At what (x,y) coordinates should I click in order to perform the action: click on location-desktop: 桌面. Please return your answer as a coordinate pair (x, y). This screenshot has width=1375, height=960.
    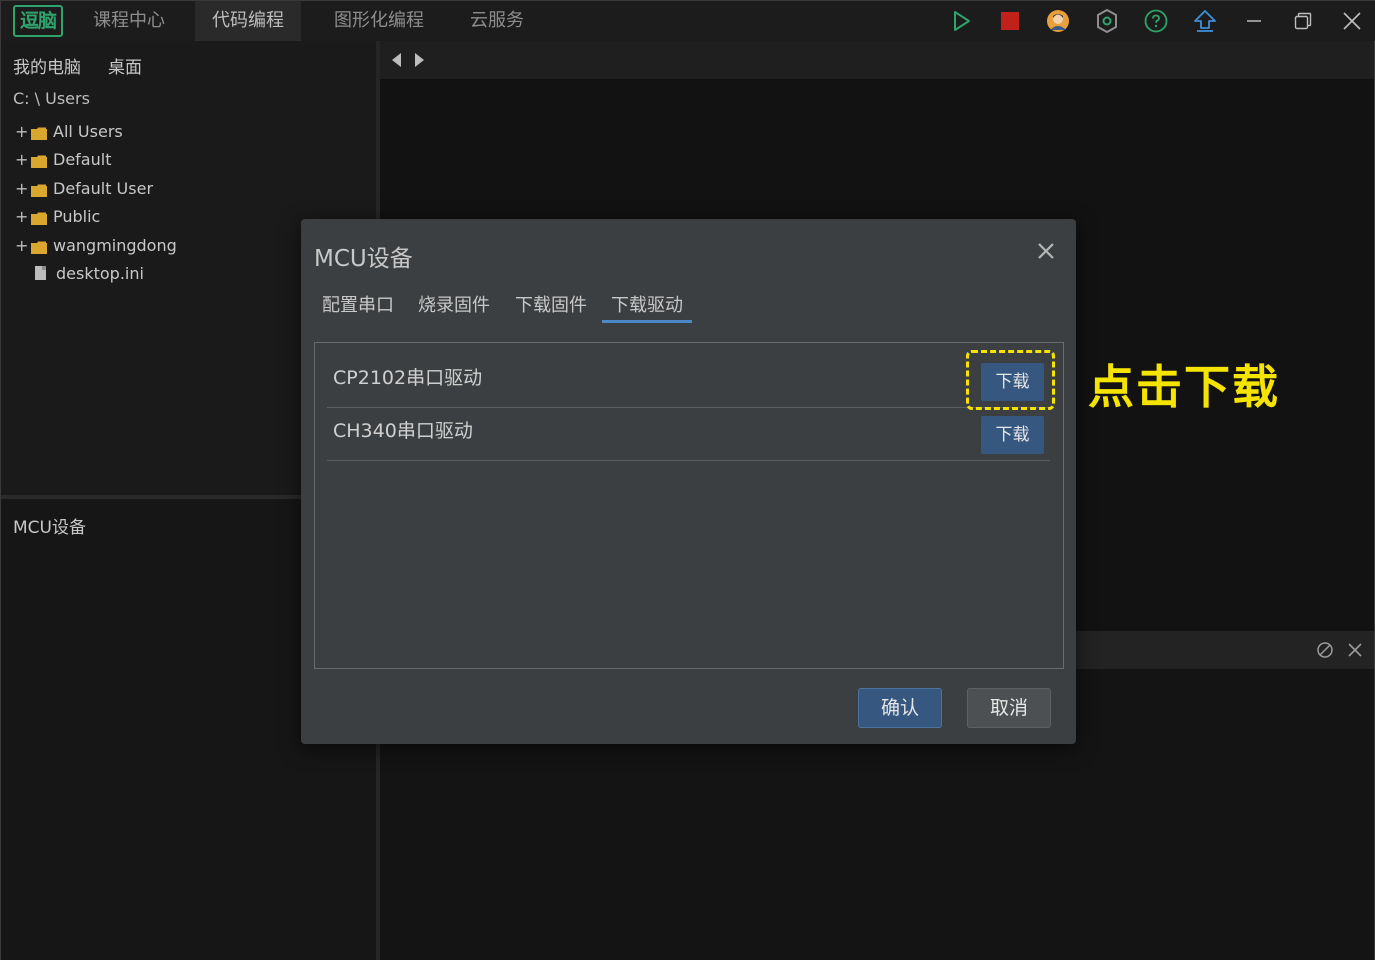
    Looking at the image, I should click on (125, 65).